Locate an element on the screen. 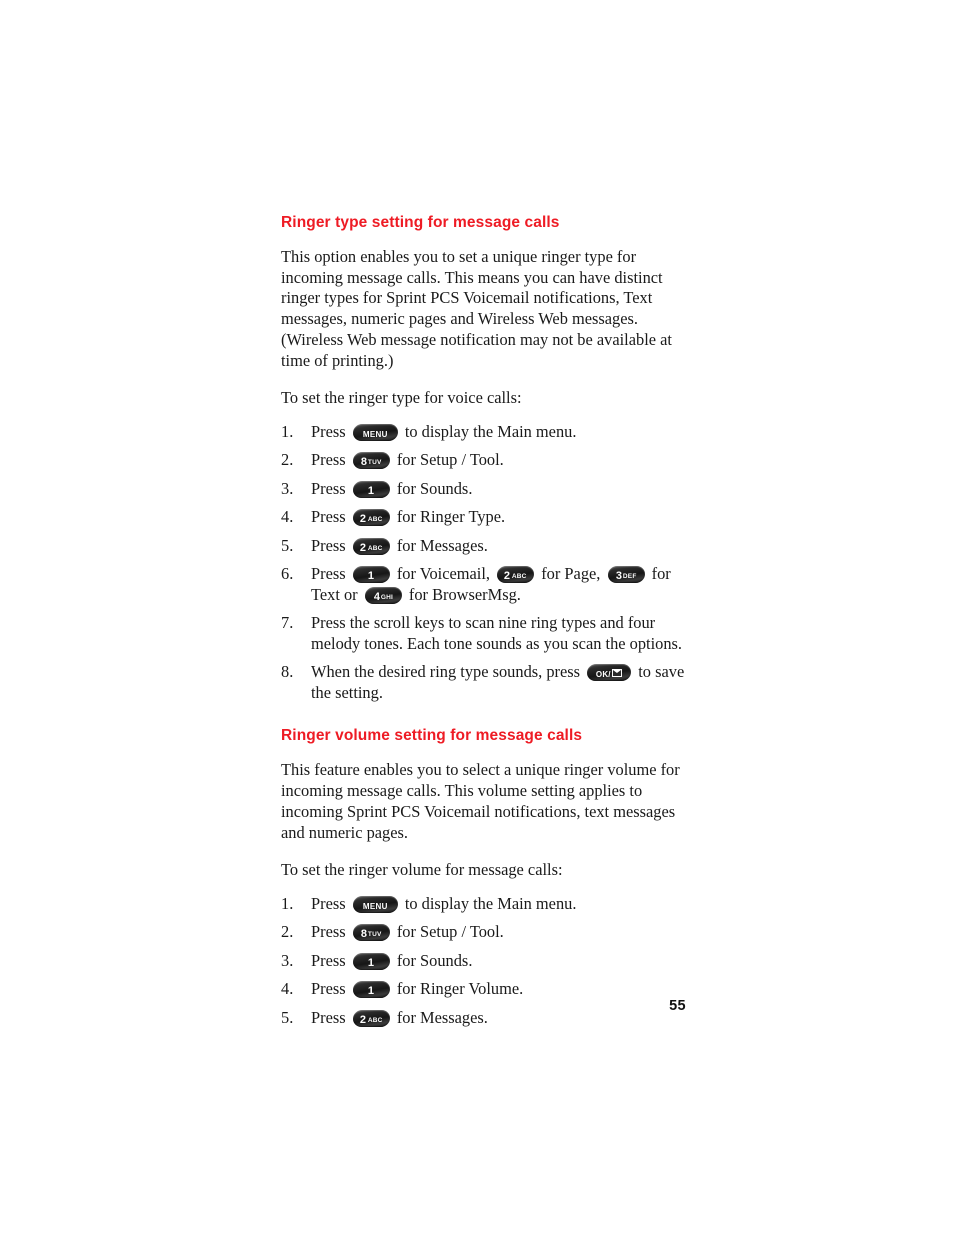 The height and width of the screenshot is (1235, 954). step-text: Press 2ABC for Ringer Type. is located at coordinates (408, 517).